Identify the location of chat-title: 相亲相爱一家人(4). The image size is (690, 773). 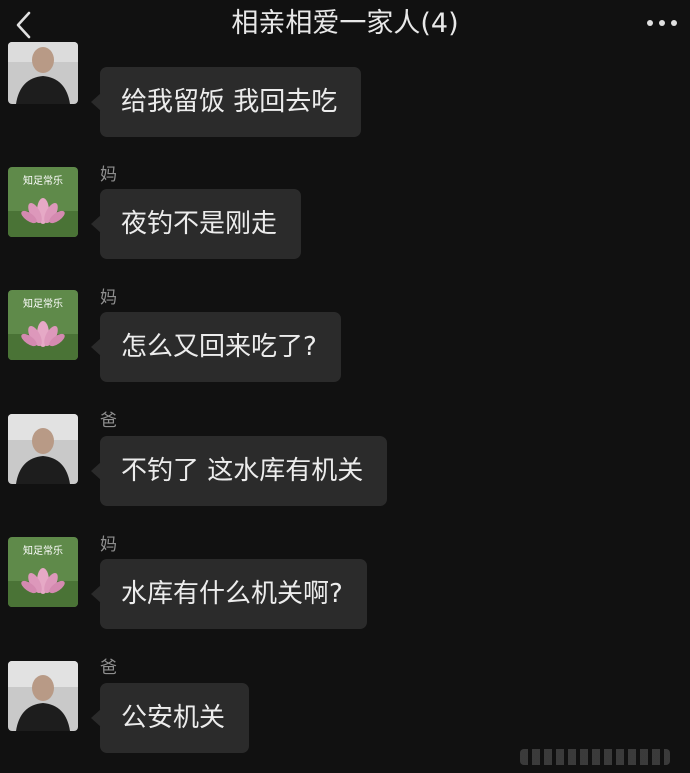
(345, 23).